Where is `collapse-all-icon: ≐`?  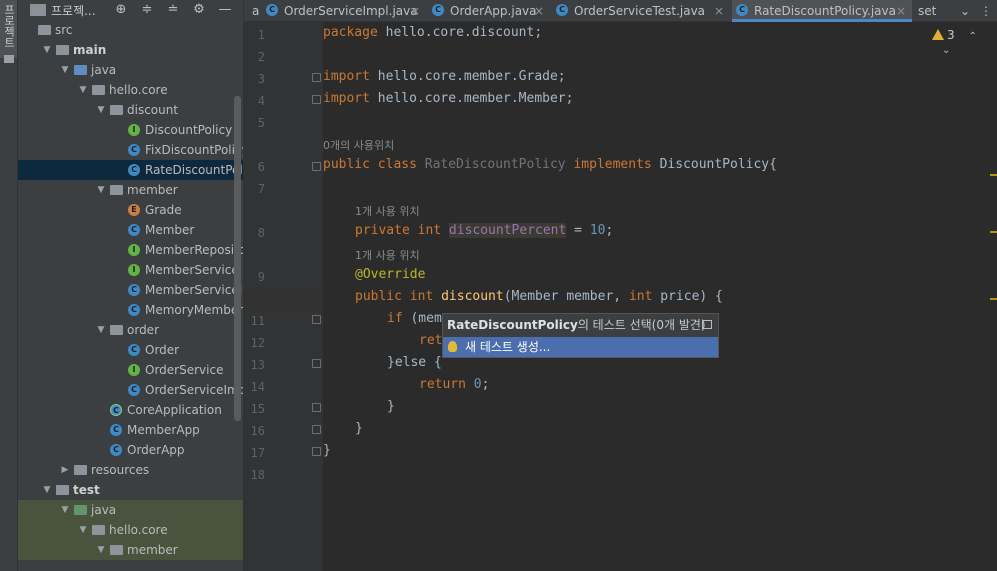 collapse-all-icon: ≐ is located at coordinates (173, 10).